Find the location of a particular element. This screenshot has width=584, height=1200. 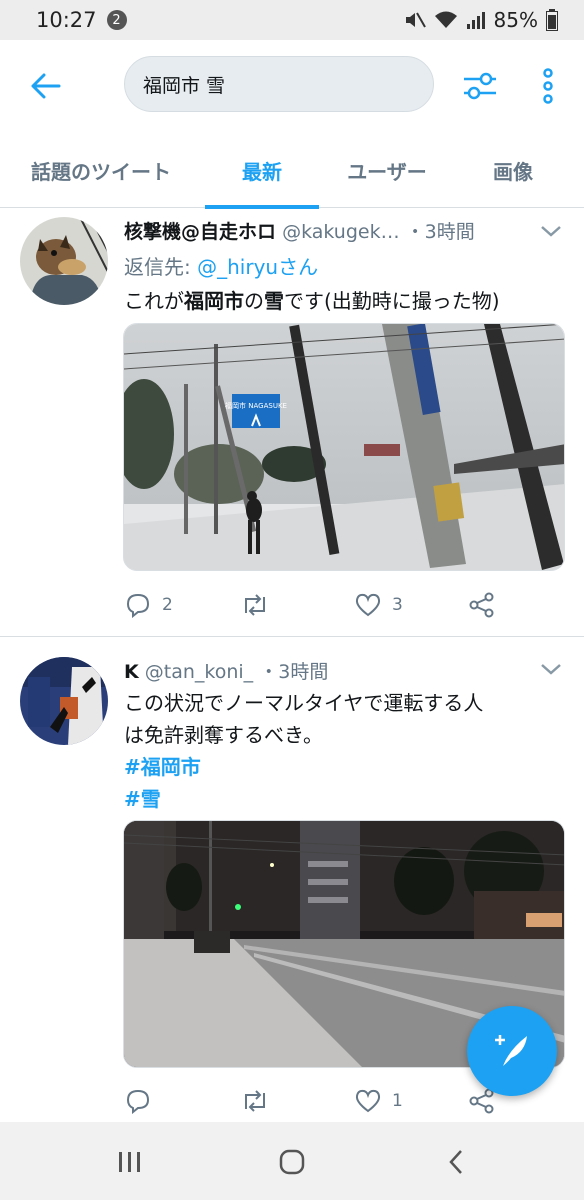

tab-latest: 最新 is located at coordinates (262, 170).